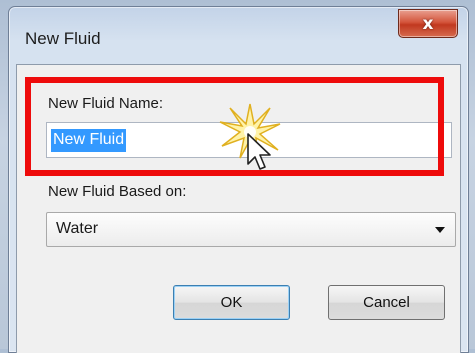  What do you see at coordinates (63, 38) in the screenshot?
I see `dialog-title: New Fluid` at bounding box center [63, 38].